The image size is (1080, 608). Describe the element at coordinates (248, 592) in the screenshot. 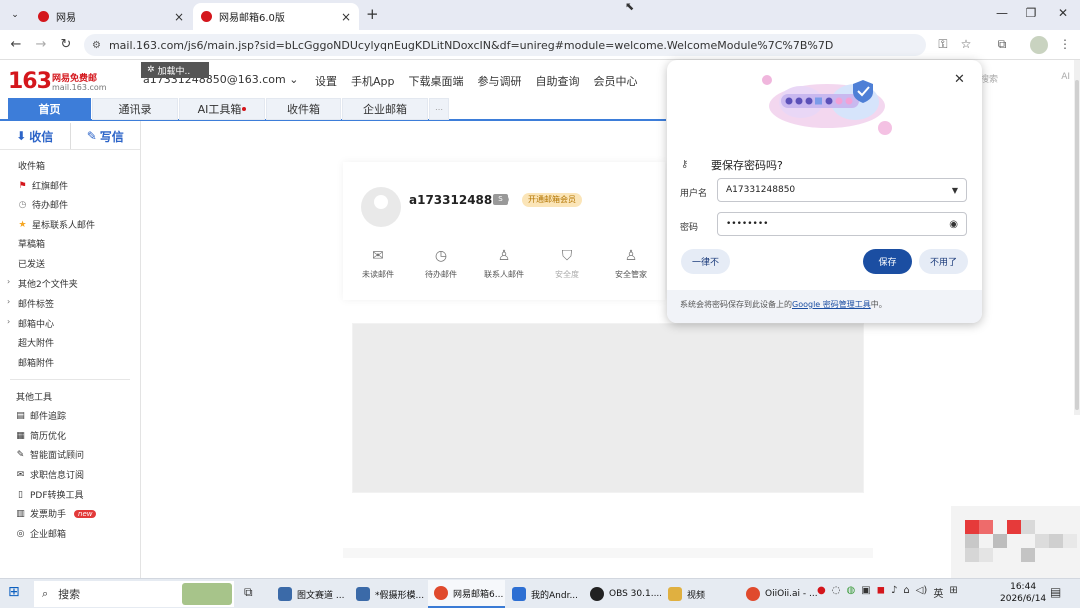

I see `task-view-icon: ⧉` at that location.